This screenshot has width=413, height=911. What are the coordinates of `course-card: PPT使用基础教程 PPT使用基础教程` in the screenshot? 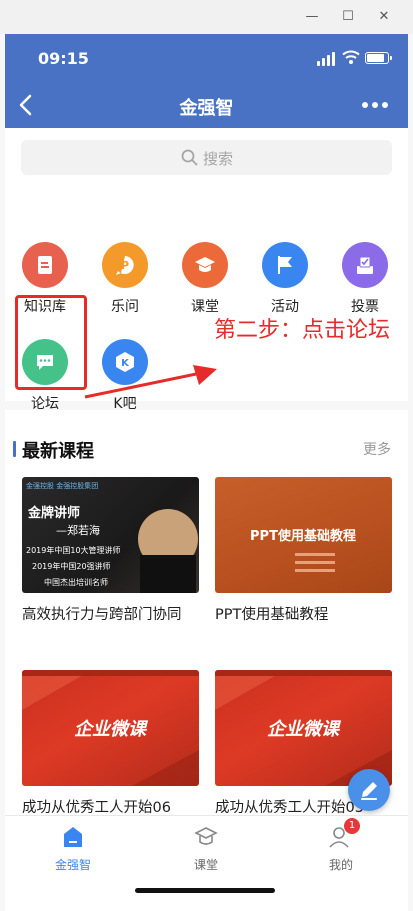 It's located at (303, 550).